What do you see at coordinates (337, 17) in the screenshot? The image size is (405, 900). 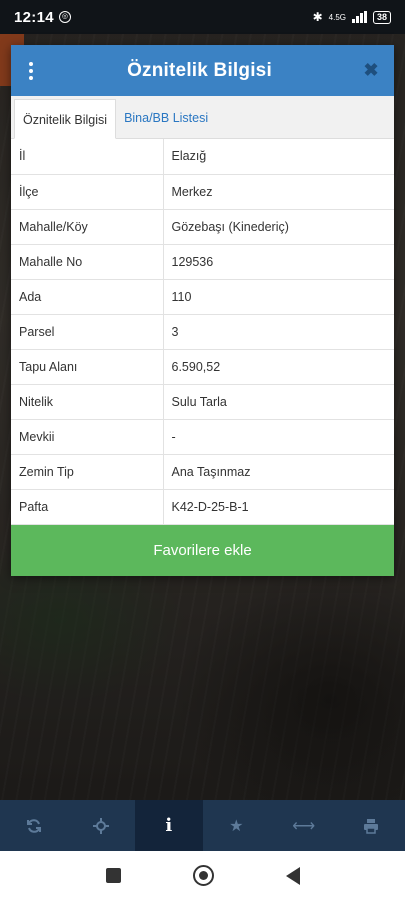 I see `network-label: 4.5G` at bounding box center [337, 17].